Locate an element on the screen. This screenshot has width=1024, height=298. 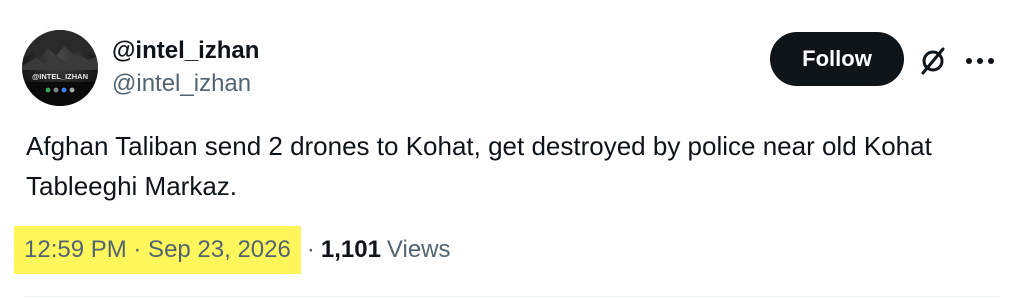
avatar-image: @INTEL_IZHAN is located at coordinates (60, 68).